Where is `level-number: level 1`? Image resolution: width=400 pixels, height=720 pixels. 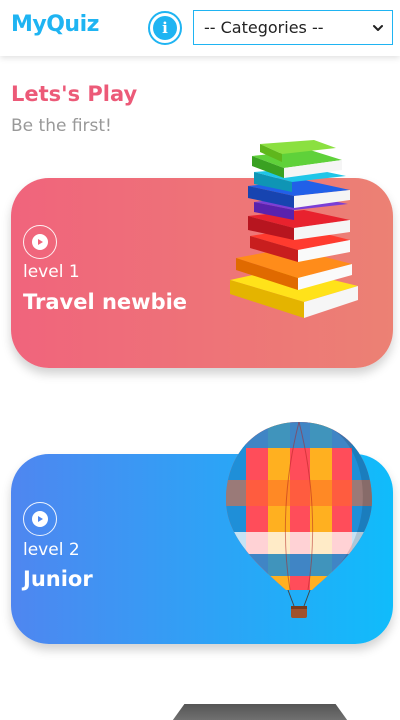 level-number: level 1 is located at coordinates (51, 272).